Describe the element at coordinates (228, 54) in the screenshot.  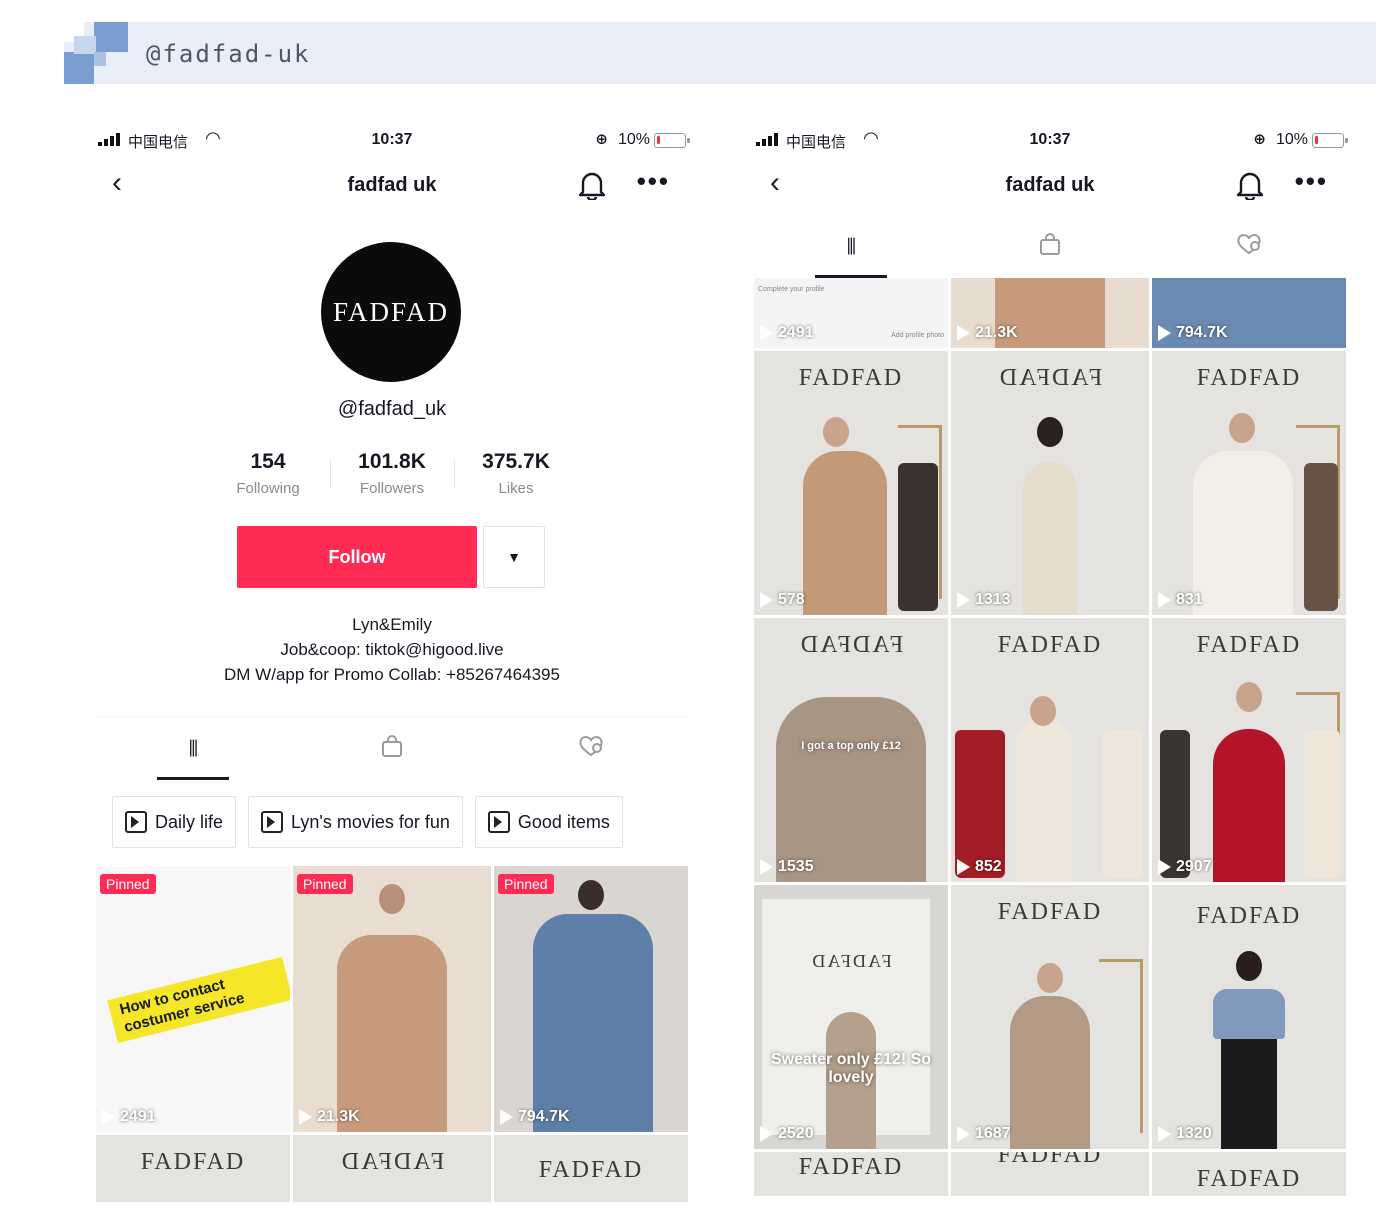
I see `account-handle: @fadfad-uk` at that location.